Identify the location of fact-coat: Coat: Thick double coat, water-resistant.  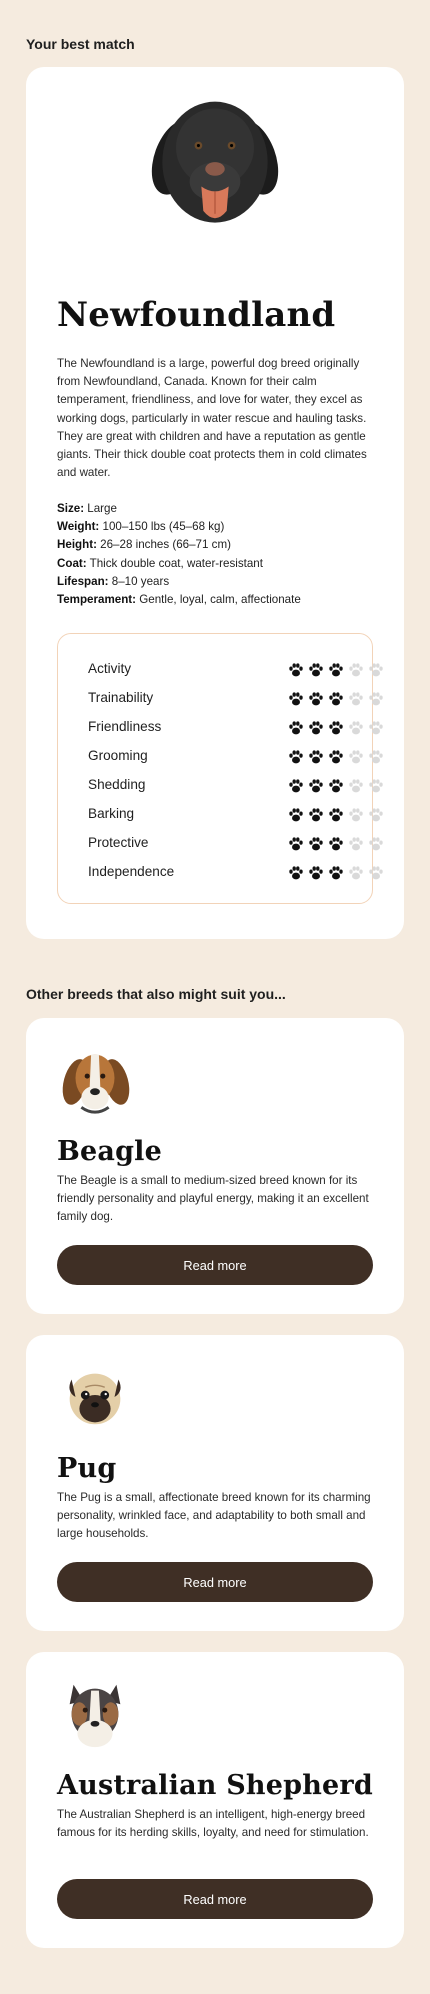
(216, 564).